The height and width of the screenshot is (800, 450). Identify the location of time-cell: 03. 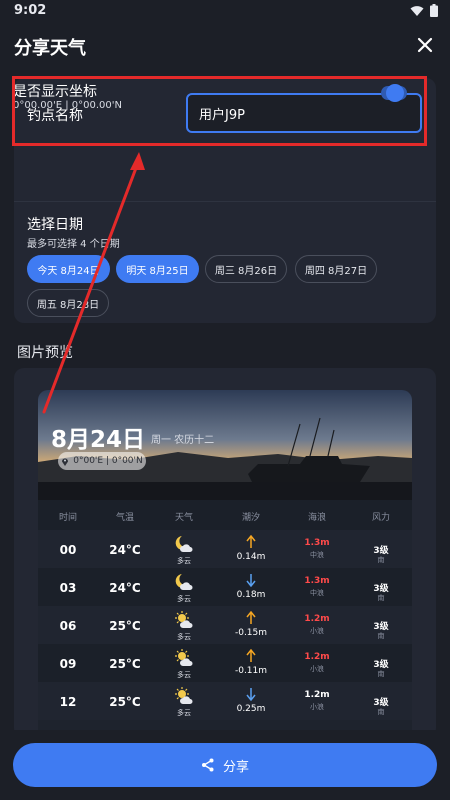
(68, 588).